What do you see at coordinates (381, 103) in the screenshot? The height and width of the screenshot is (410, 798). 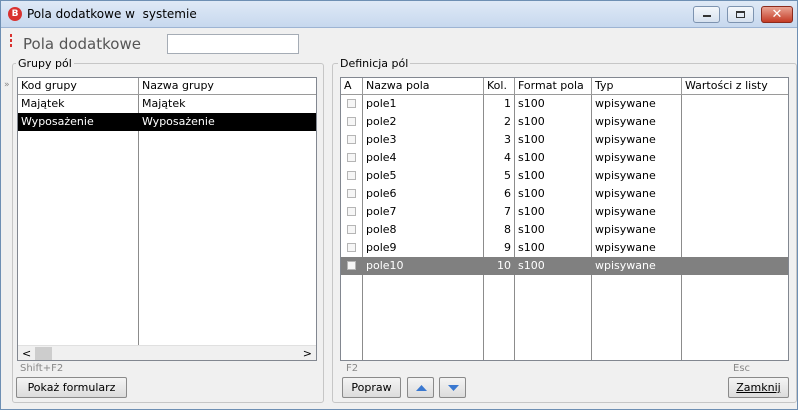 I see `cell-field-name: pole1` at bounding box center [381, 103].